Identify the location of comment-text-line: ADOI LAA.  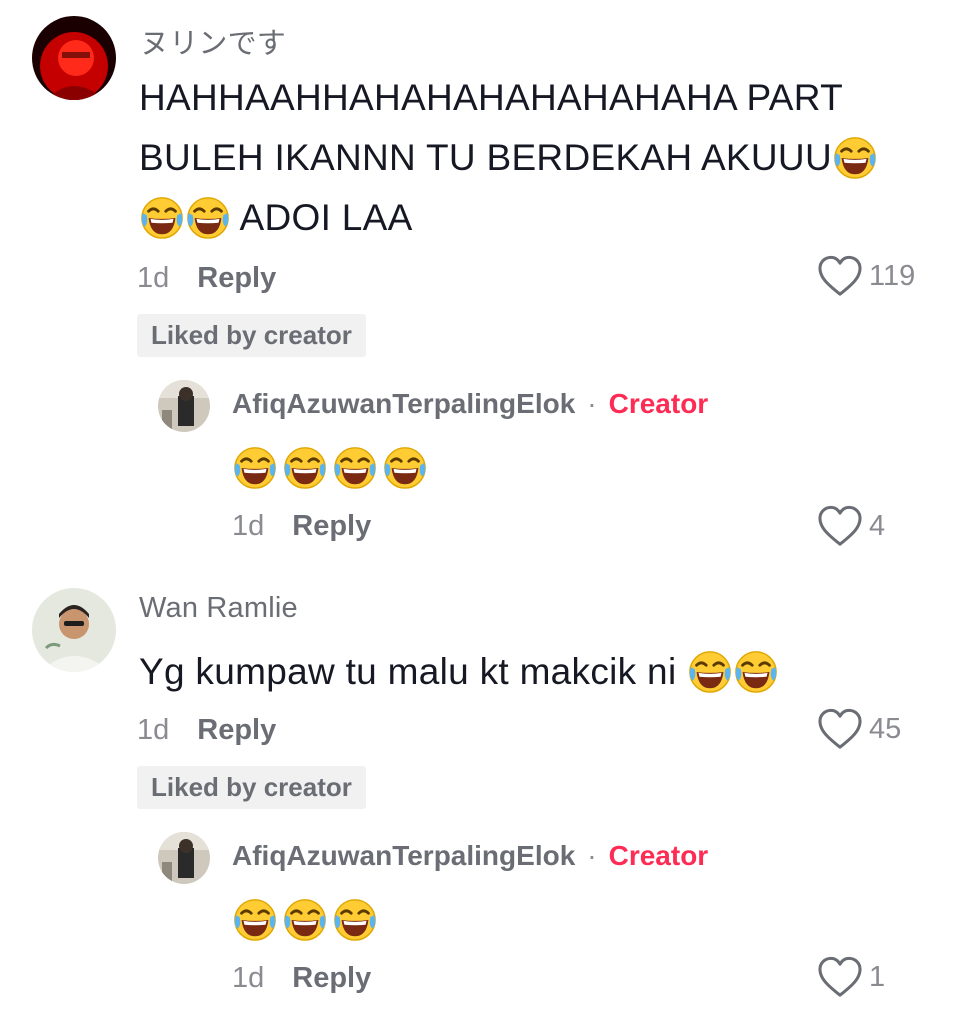
(549, 218).